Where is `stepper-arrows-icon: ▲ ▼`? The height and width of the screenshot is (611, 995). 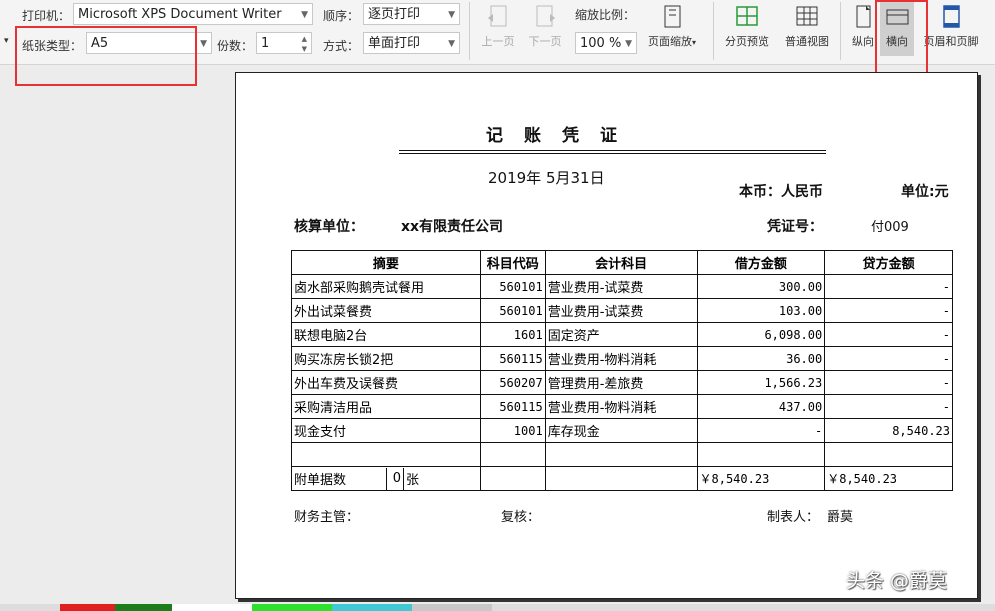 stepper-arrows-icon: ▲ ▼ is located at coordinates (304, 43).